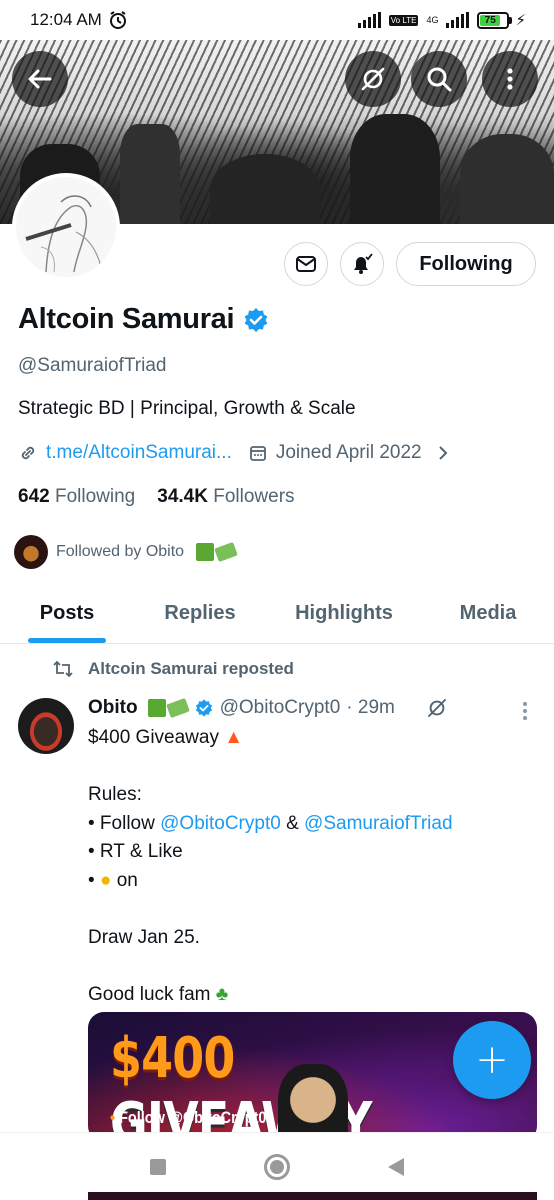 The height and width of the screenshot is (1200, 554). I want to click on bell-check-icon, so click(363, 263).